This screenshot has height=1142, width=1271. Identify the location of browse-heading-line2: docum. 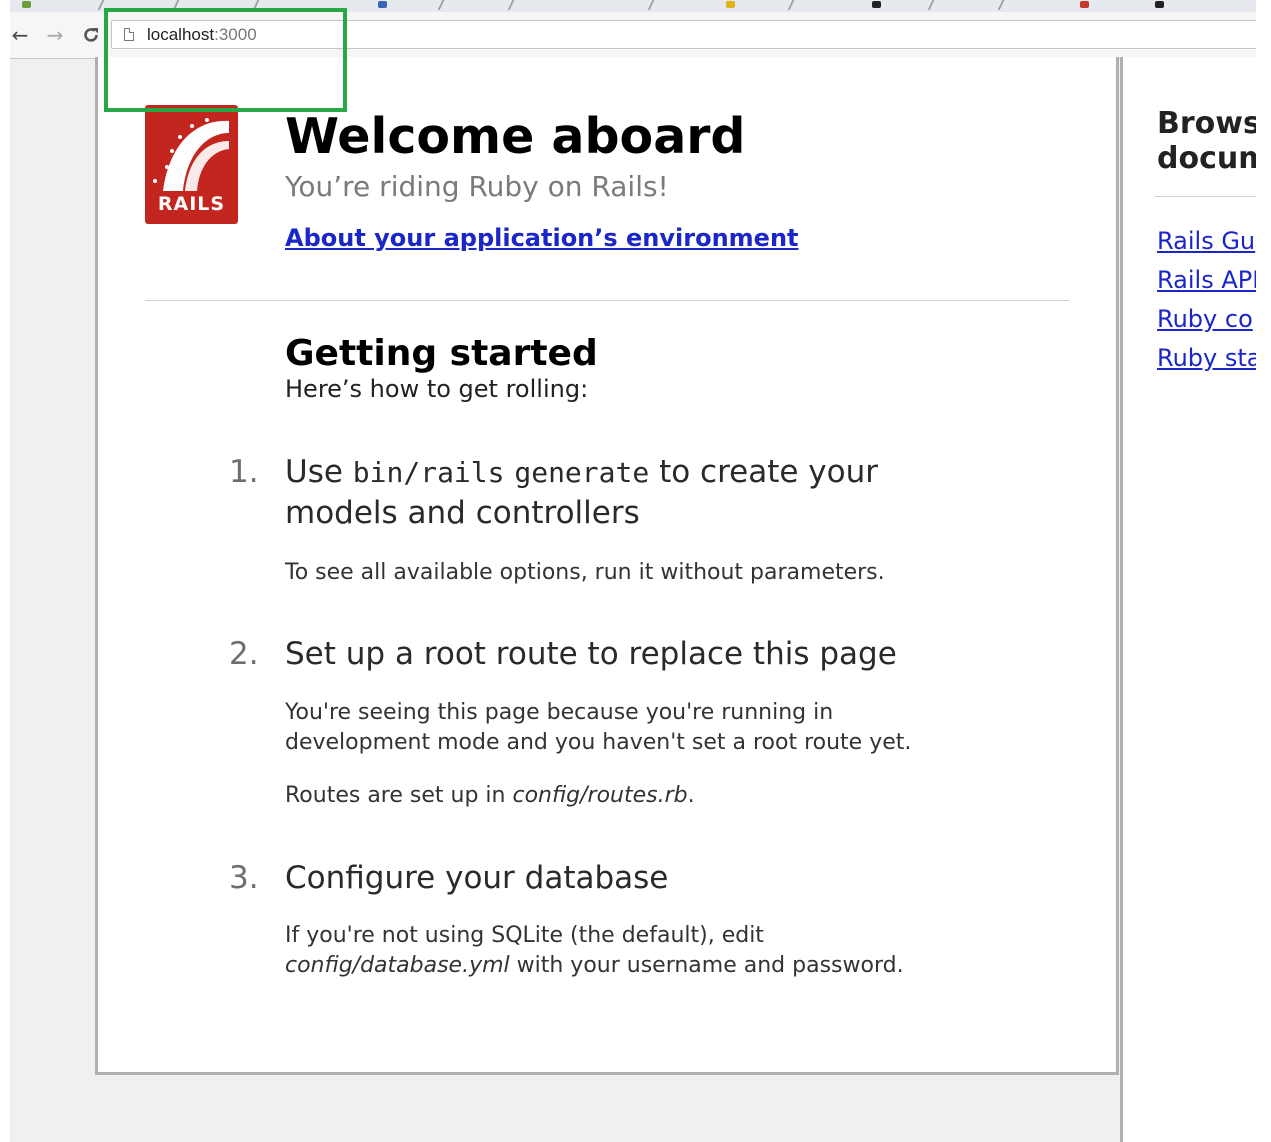
(1213, 158).